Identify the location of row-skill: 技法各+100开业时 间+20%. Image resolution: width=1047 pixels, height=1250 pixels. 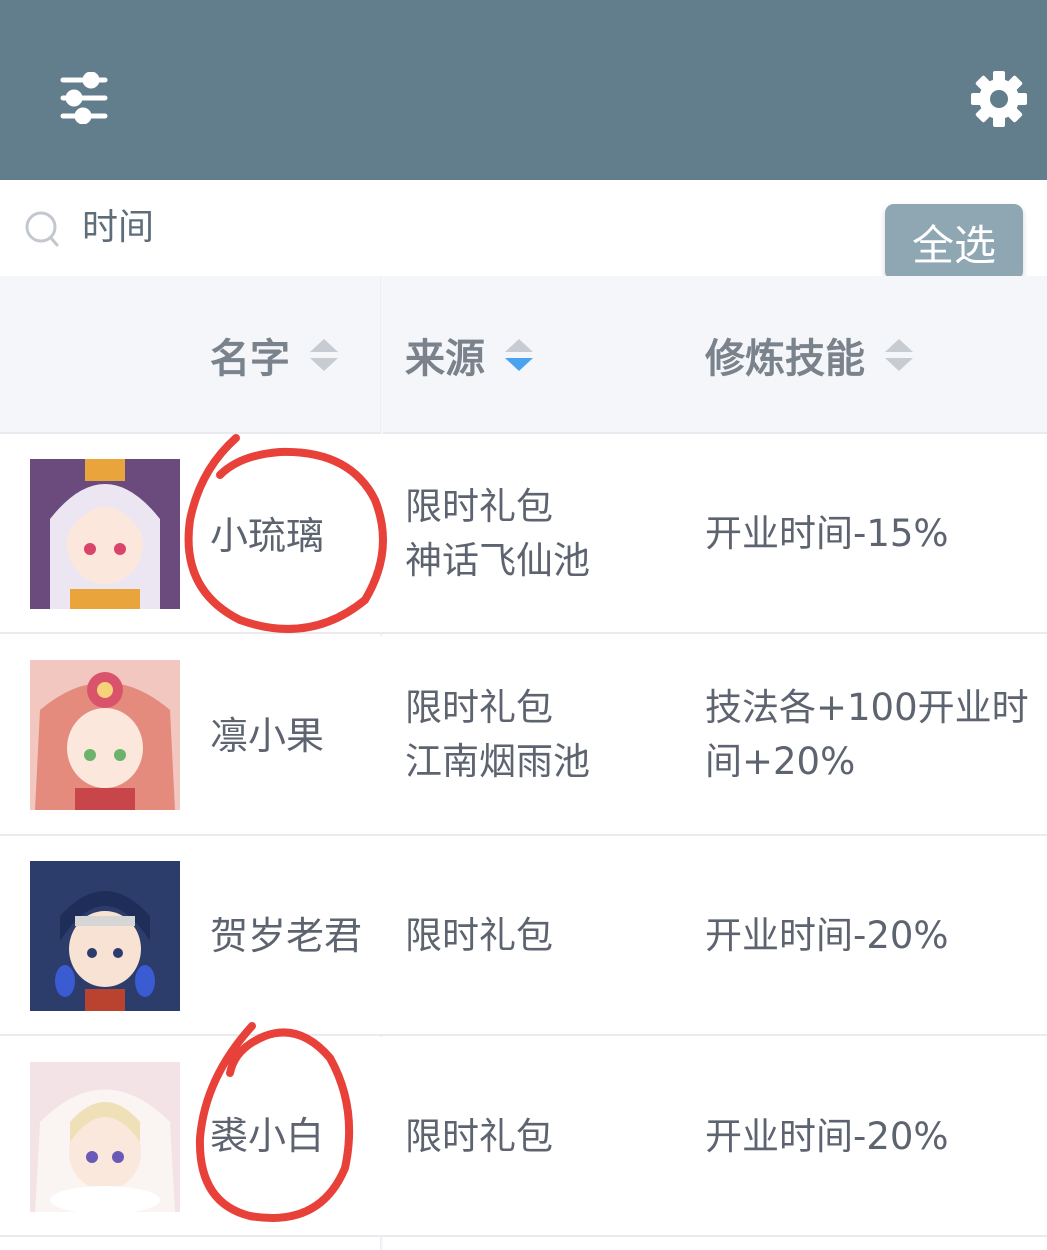
(870, 735).